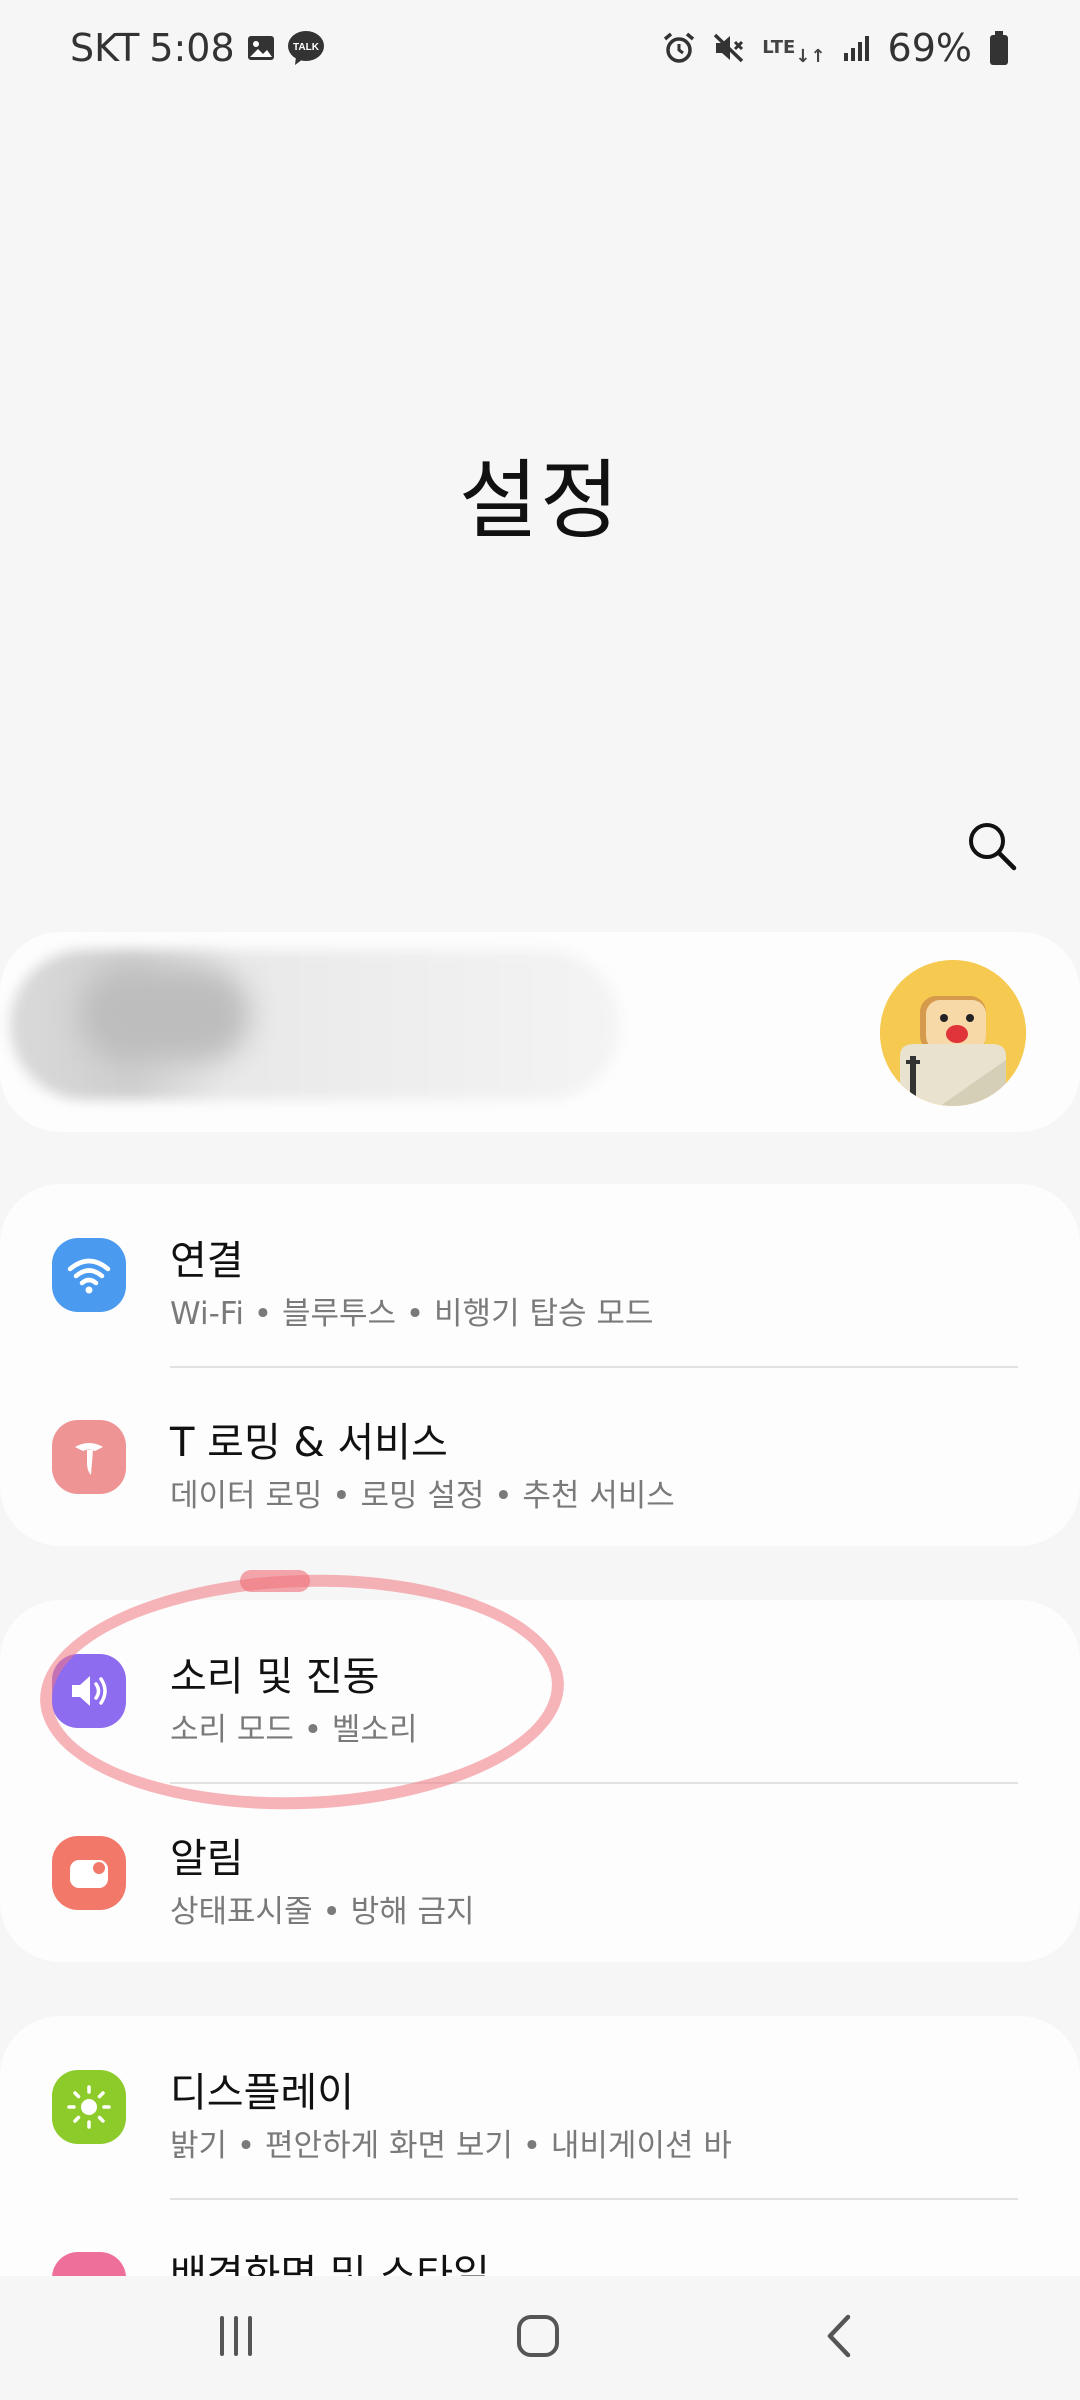 This screenshot has height=2400, width=1080. I want to click on alarm-icon, so click(679, 48).